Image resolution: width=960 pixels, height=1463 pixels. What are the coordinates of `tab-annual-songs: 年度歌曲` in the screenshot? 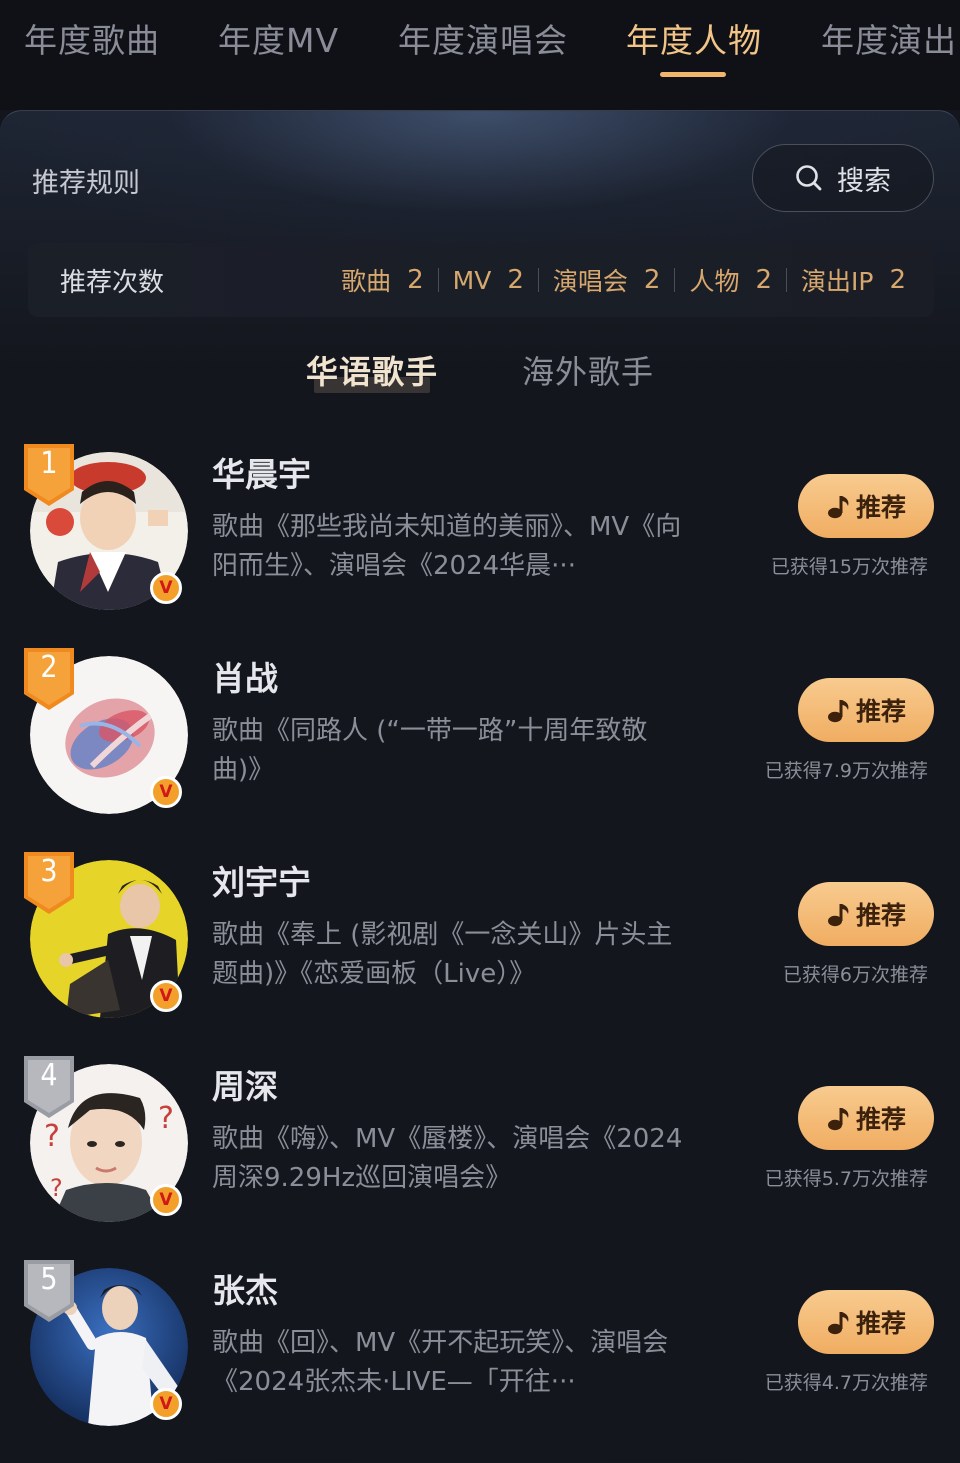 It's located at (92, 38).